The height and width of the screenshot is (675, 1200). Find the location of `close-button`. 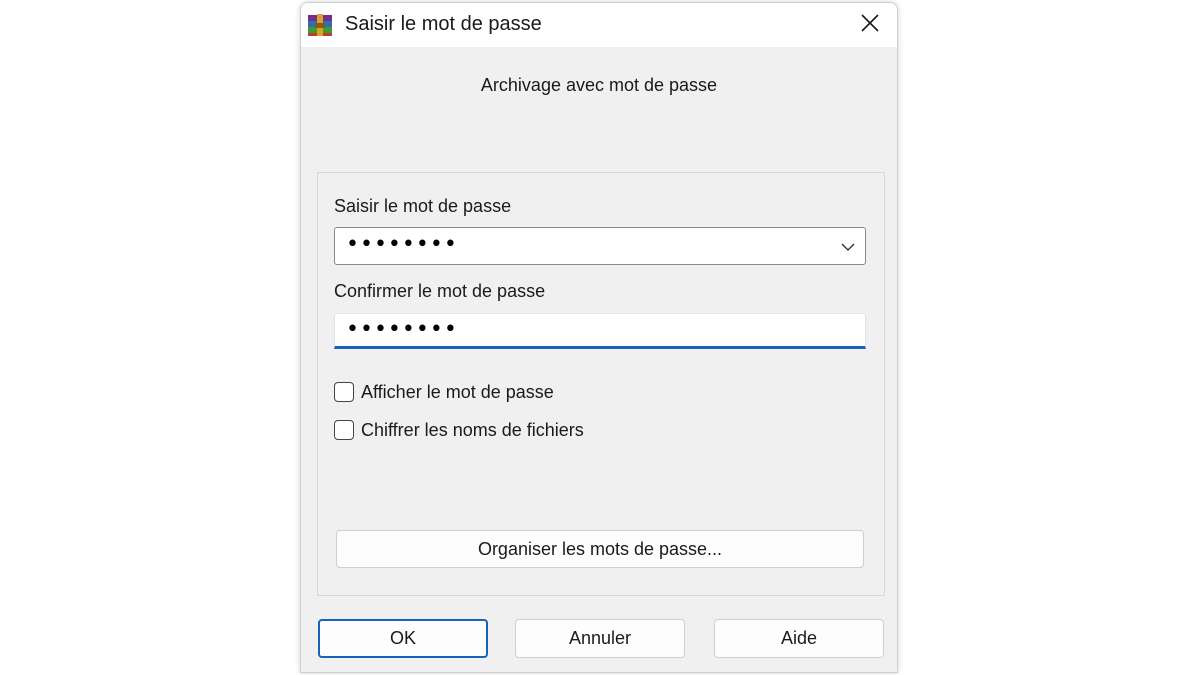

close-button is located at coordinates (870, 25).